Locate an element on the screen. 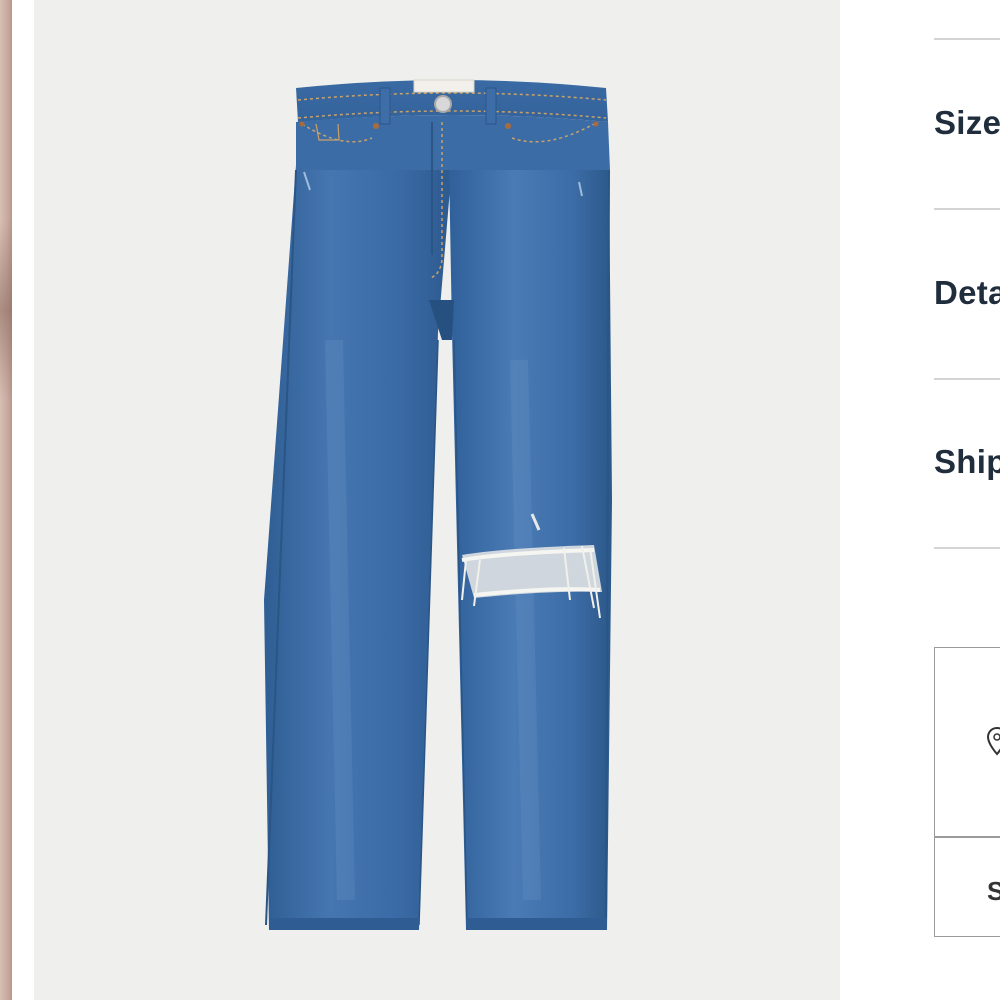 The image size is (1000, 1000). accordion-shipping-label: Shipping is located at coordinates (967, 462).